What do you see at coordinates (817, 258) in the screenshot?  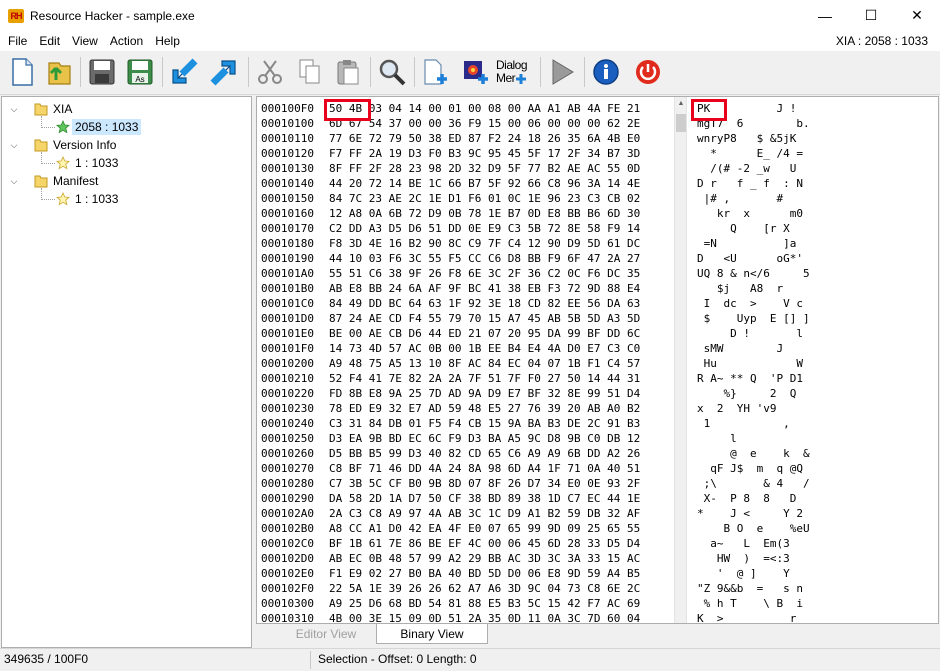 I see `hex-row-ascii: D <U oG*'` at bounding box center [817, 258].